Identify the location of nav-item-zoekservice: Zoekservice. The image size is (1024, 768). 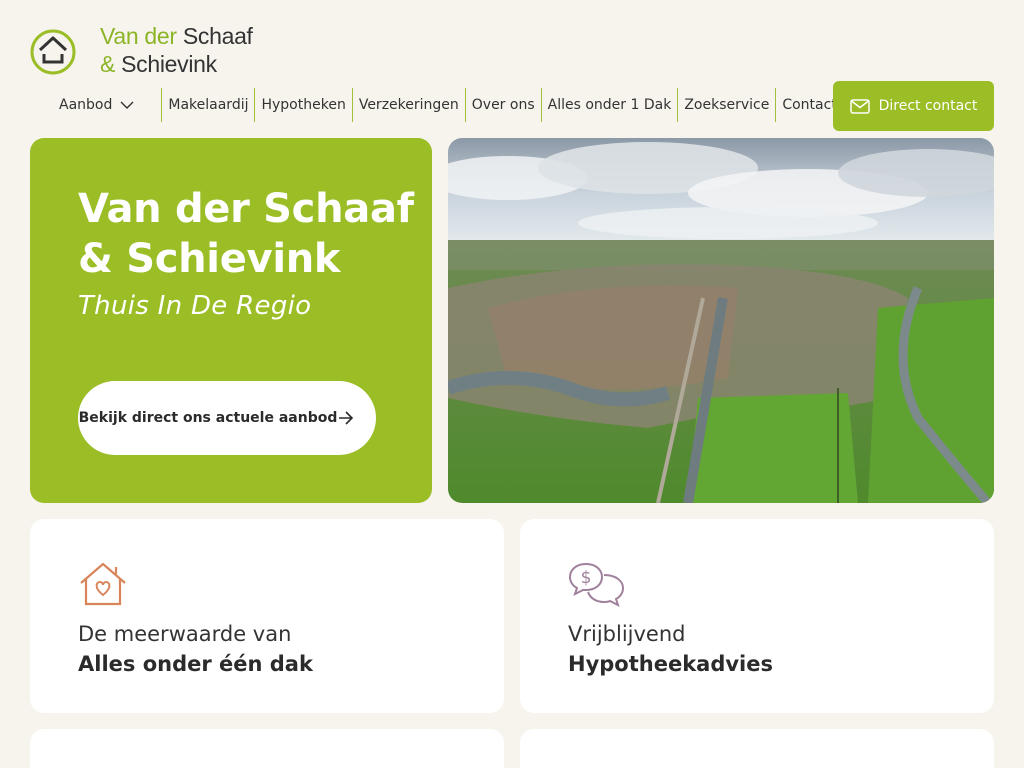
(727, 105).